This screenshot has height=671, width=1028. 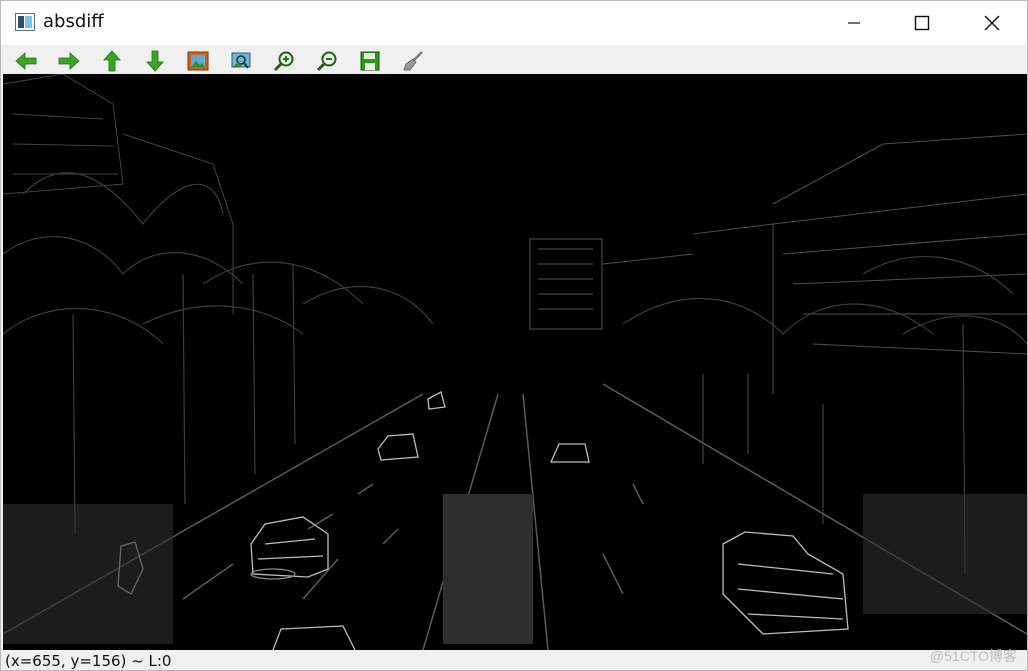 I want to click on maximize-icon, so click(x=922, y=23).